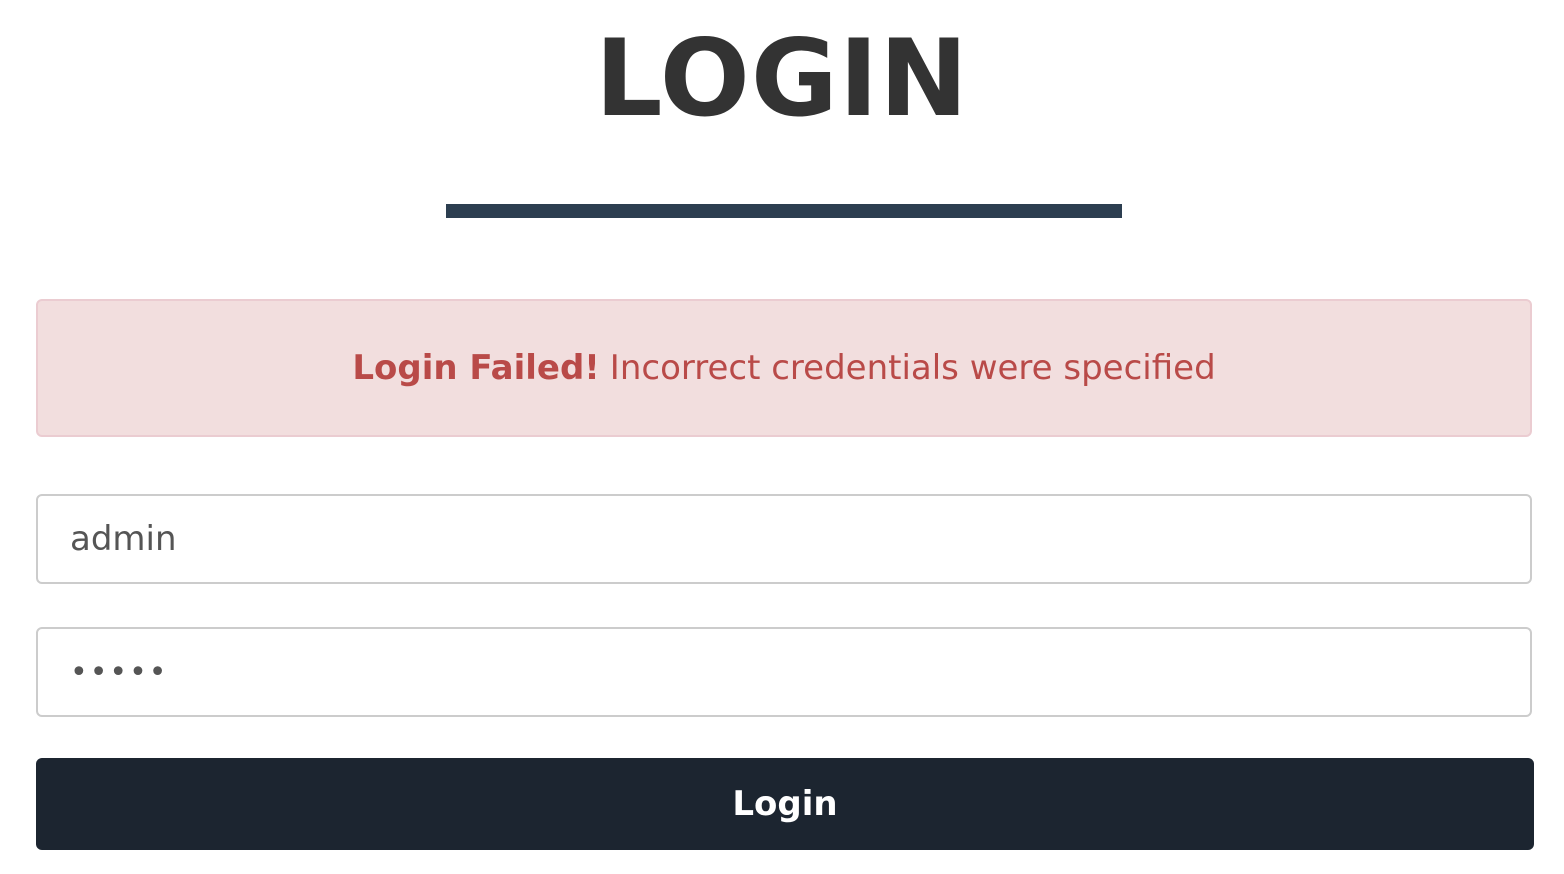 The image size is (1564, 874). Describe the element at coordinates (784, 211) in the screenshot. I see `title-divider` at that location.